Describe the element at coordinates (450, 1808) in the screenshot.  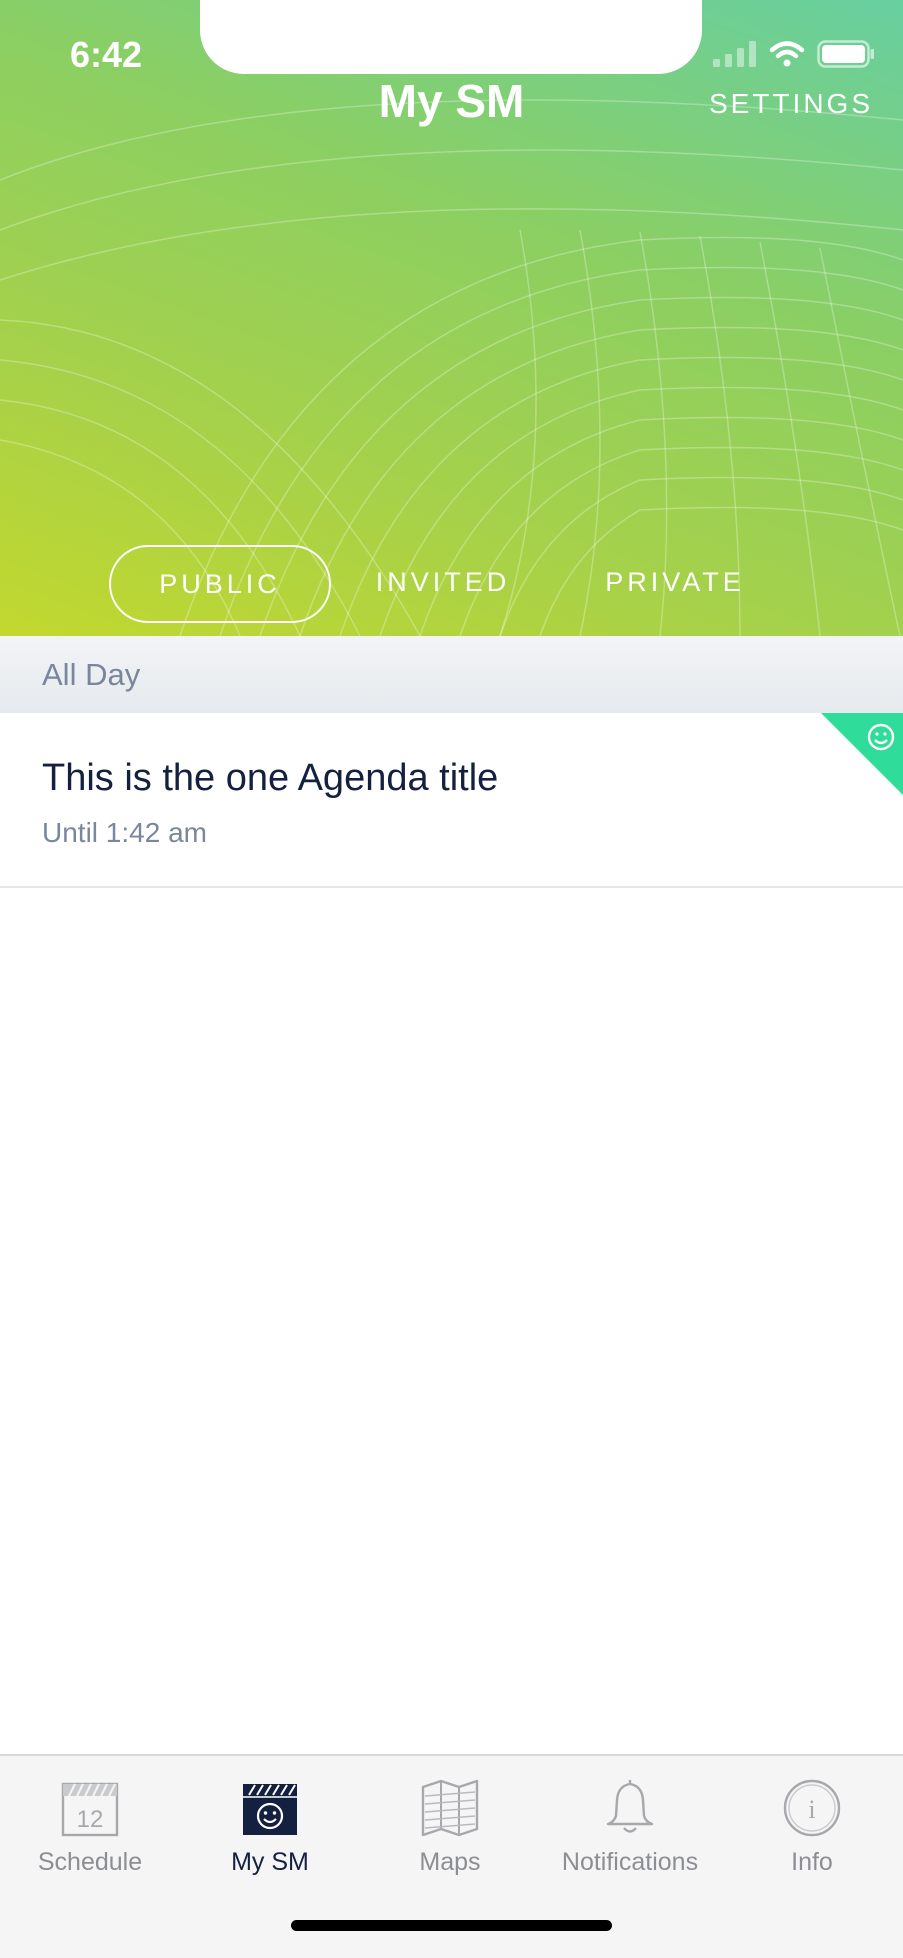
I see `map-icon` at that location.